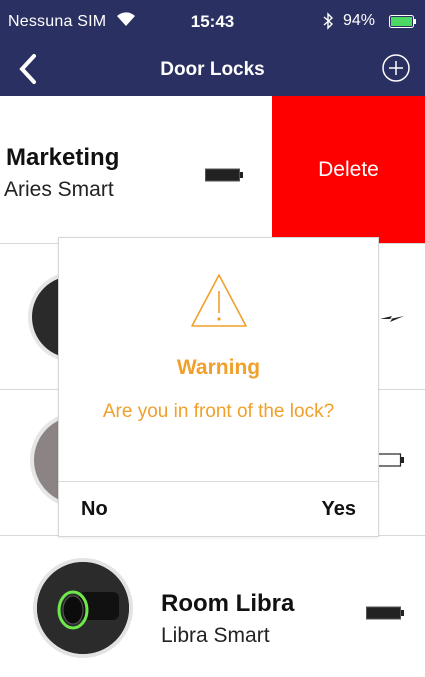 The height and width of the screenshot is (677, 425). What do you see at coordinates (348, 169) in the screenshot?
I see `delete-button: Delete` at bounding box center [348, 169].